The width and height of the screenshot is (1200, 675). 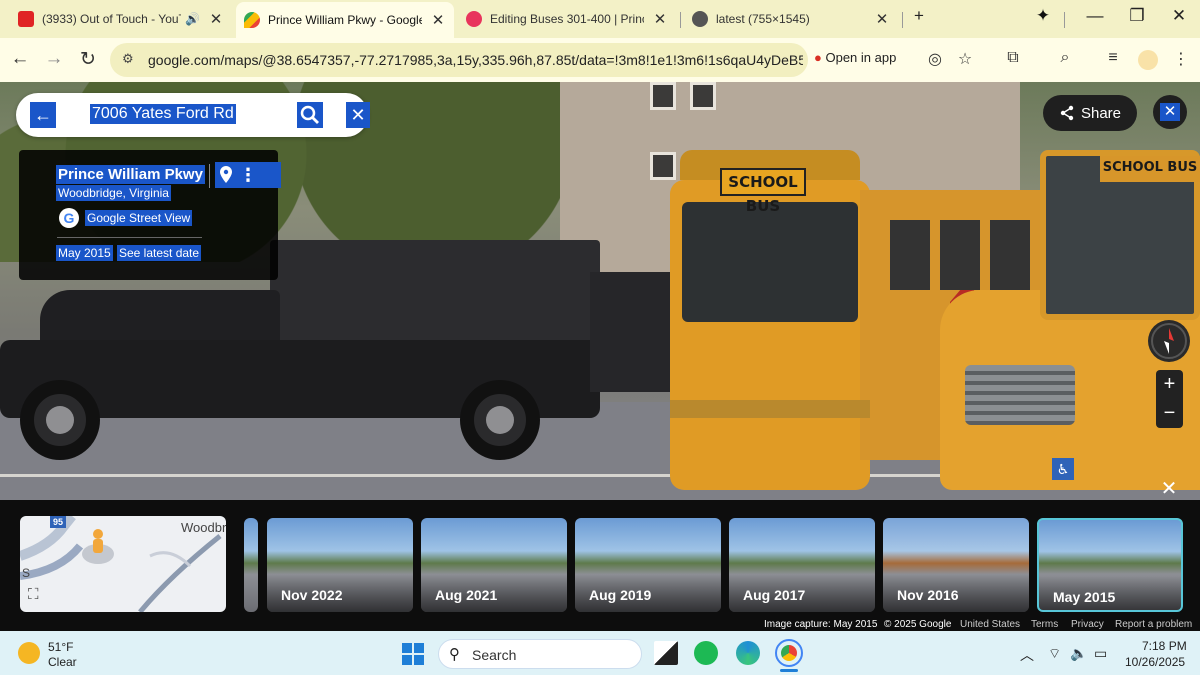 What do you see at coordinates (1181, 59) in the screenshot?
I see `more-menu-icon: ⋮` at bounding box center [1181, 59].